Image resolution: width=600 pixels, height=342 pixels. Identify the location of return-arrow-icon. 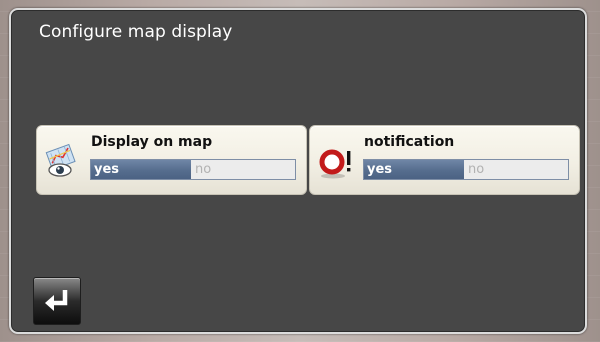
(56, 300).